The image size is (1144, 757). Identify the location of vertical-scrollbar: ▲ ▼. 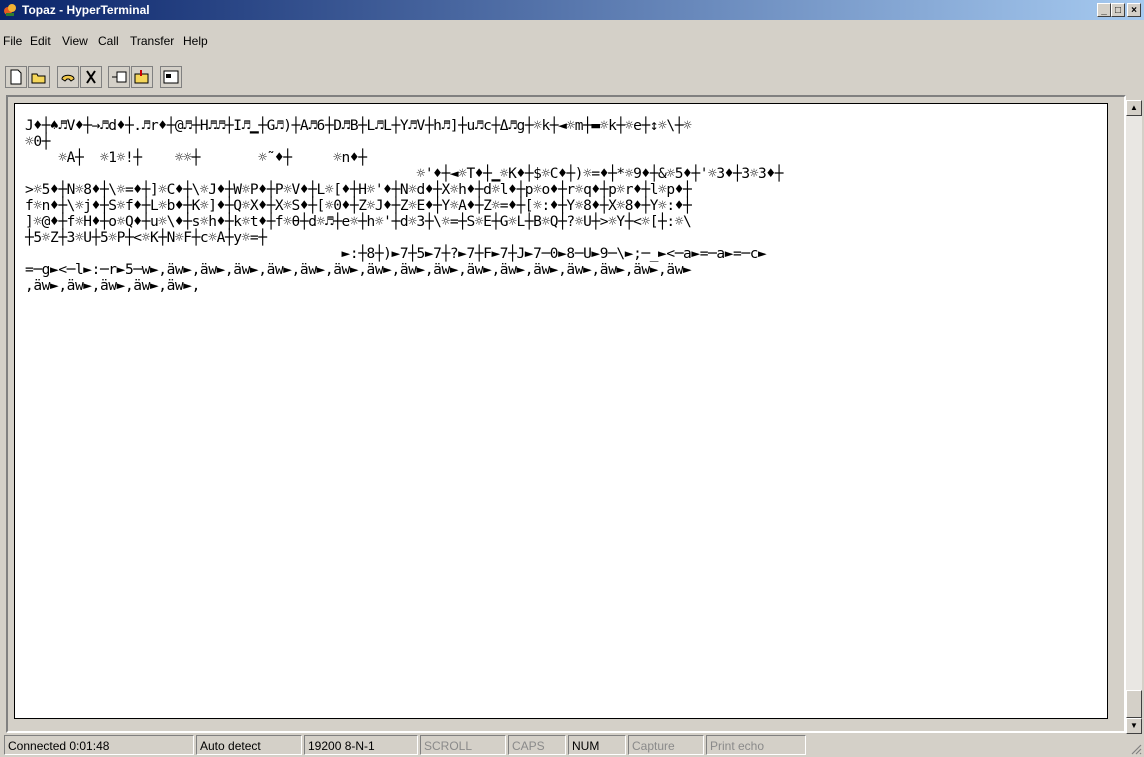
(1134, 417).